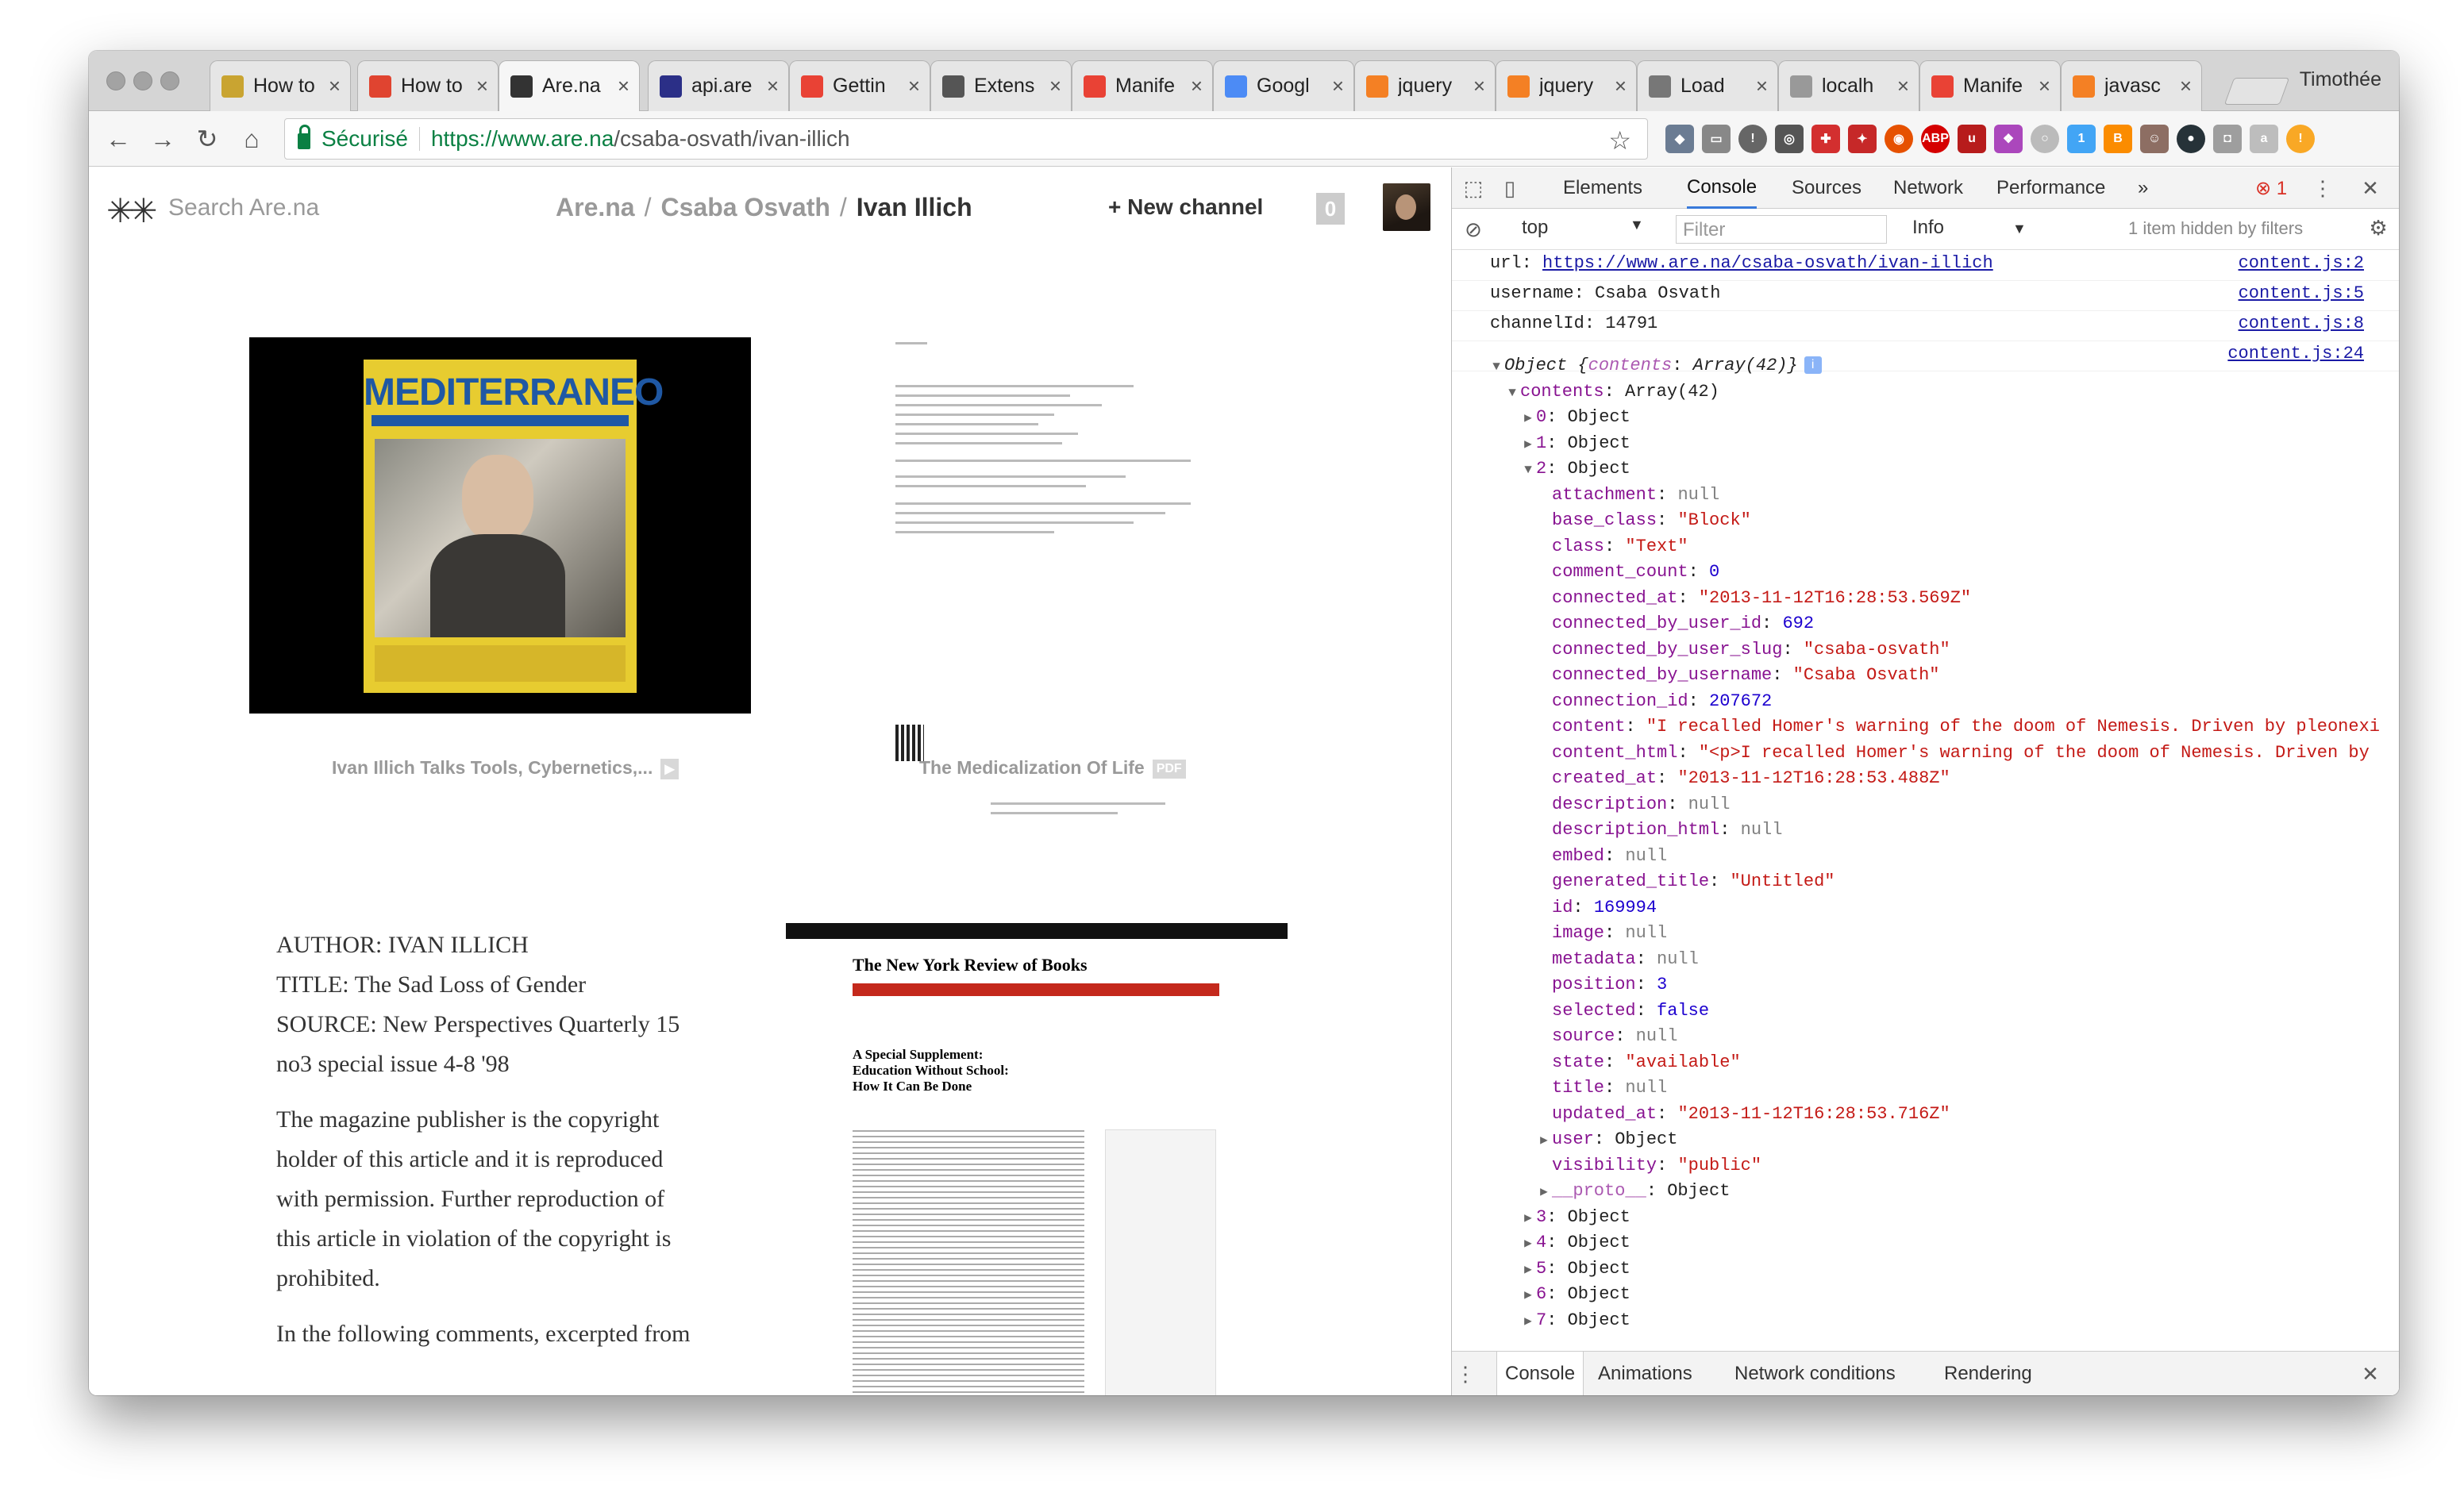 The image size is (2464, 1508). I want to click on breadcrumb-channel: Ivan Illich, so click(914, 207).